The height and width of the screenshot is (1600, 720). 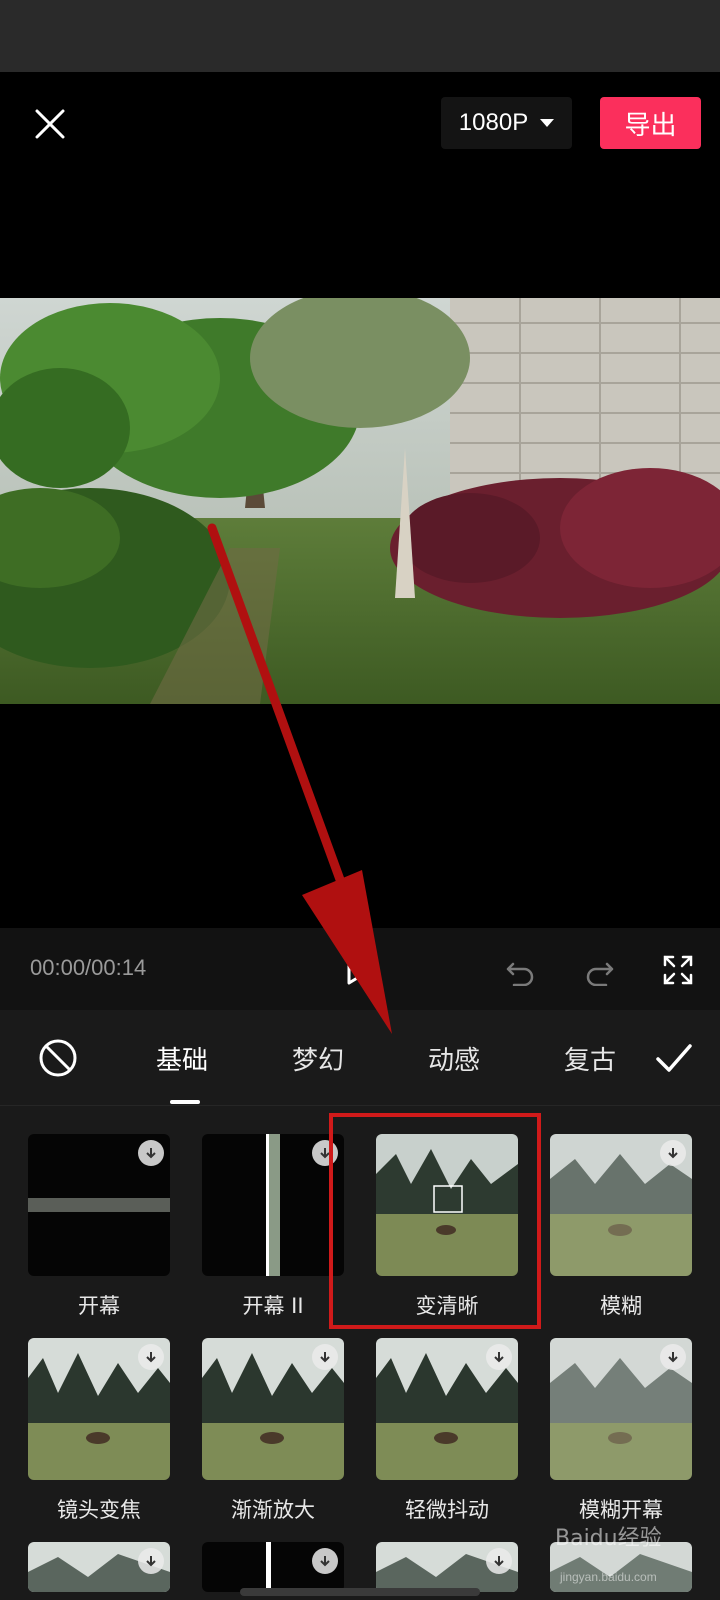 What do you see at coordinates (360, 971) in the screenshot?
I see `play-icon` at bounding box center [360, 971].